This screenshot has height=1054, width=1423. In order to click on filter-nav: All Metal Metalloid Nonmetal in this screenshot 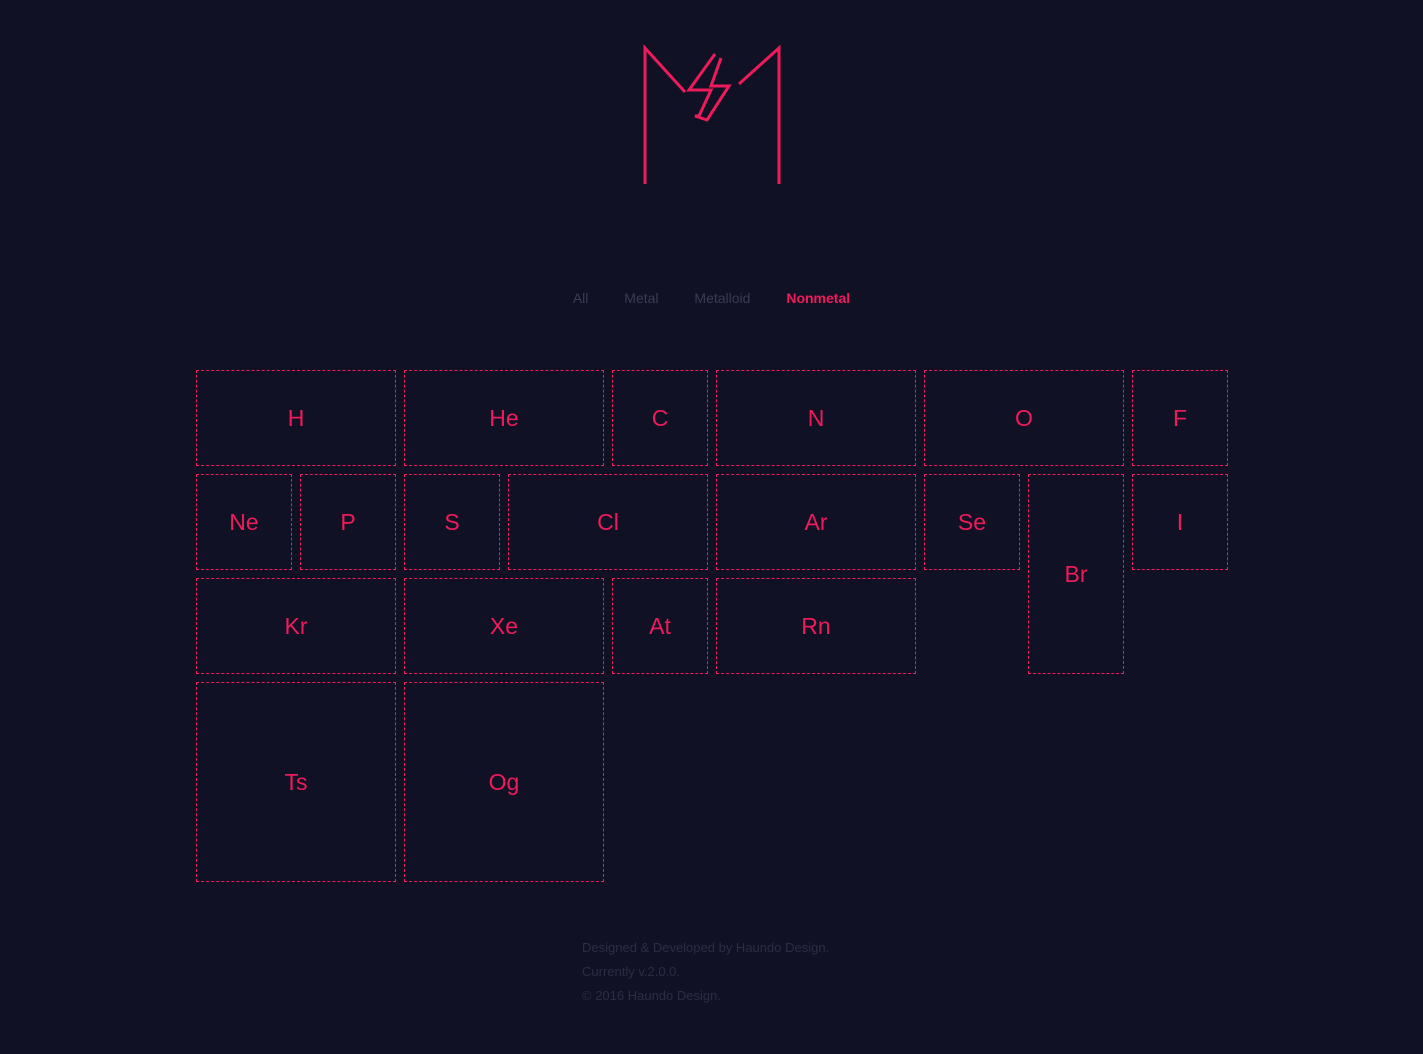, I will do `click(711, 298)`.